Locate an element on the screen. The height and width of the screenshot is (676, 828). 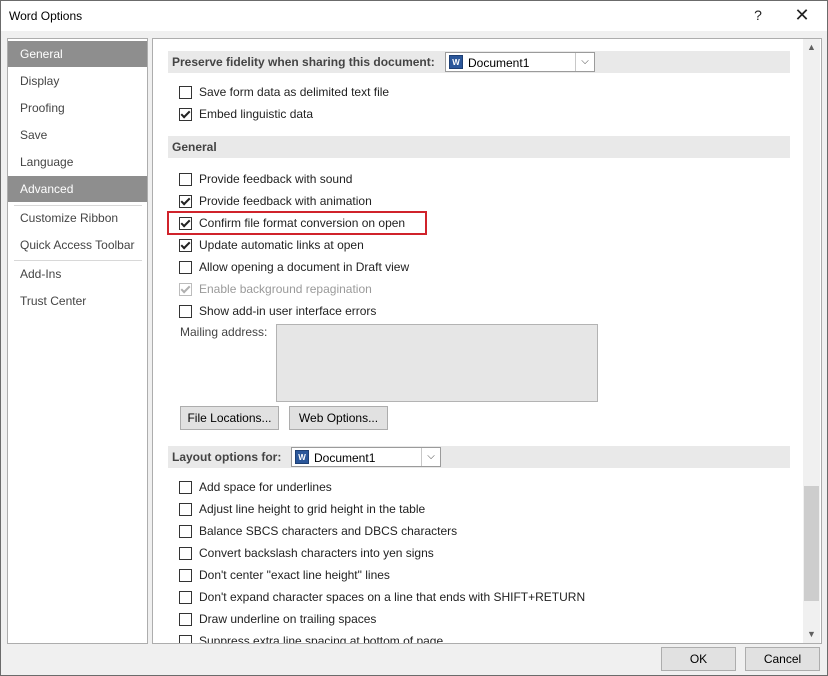
vertical-scrollbar: ▲ ▼ is located at coordinates (811, 341).